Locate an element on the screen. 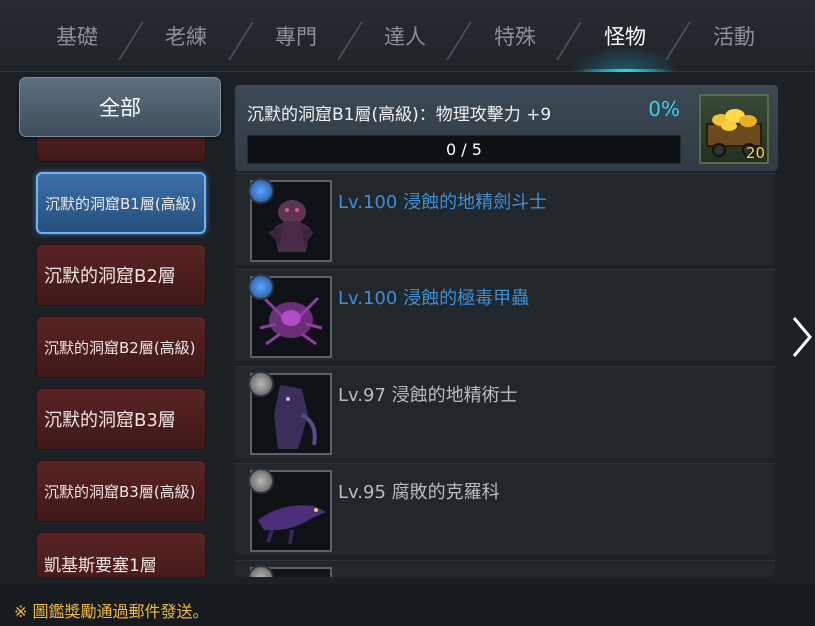 This screenshot has height=626, width=815. zone-item-b3-advanced: 沉默的洞窟B3層(高級) is located at coordinates (121, 491).